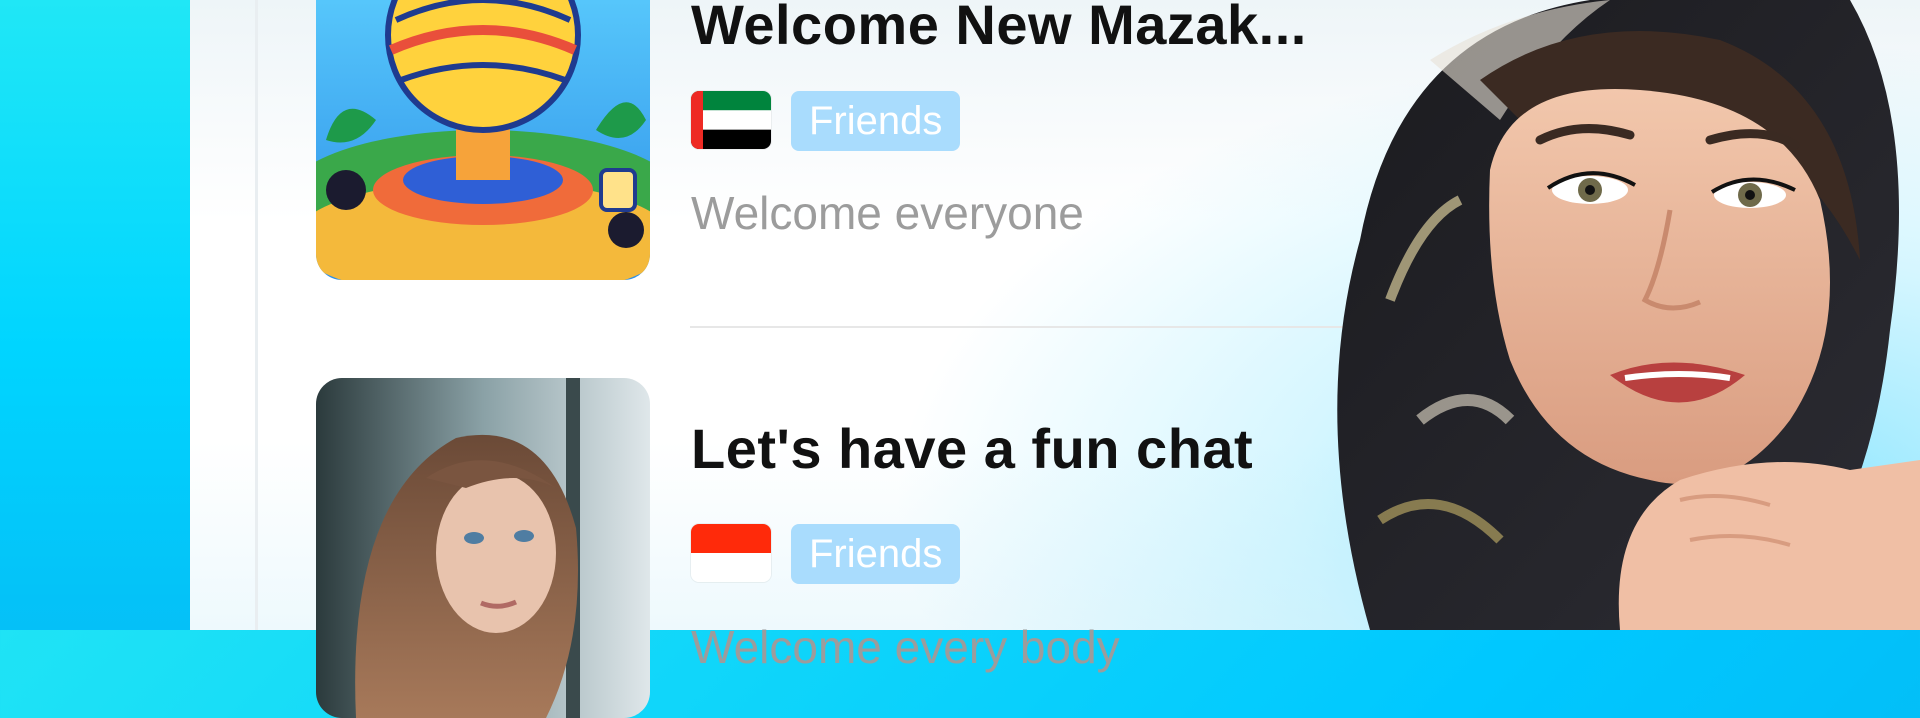 This screenshot has width=1920, height=718. What do you see at coordinates (731, 120) in the screenshot?
I see `flag-uae-icon` at bounding box center [731, 120].